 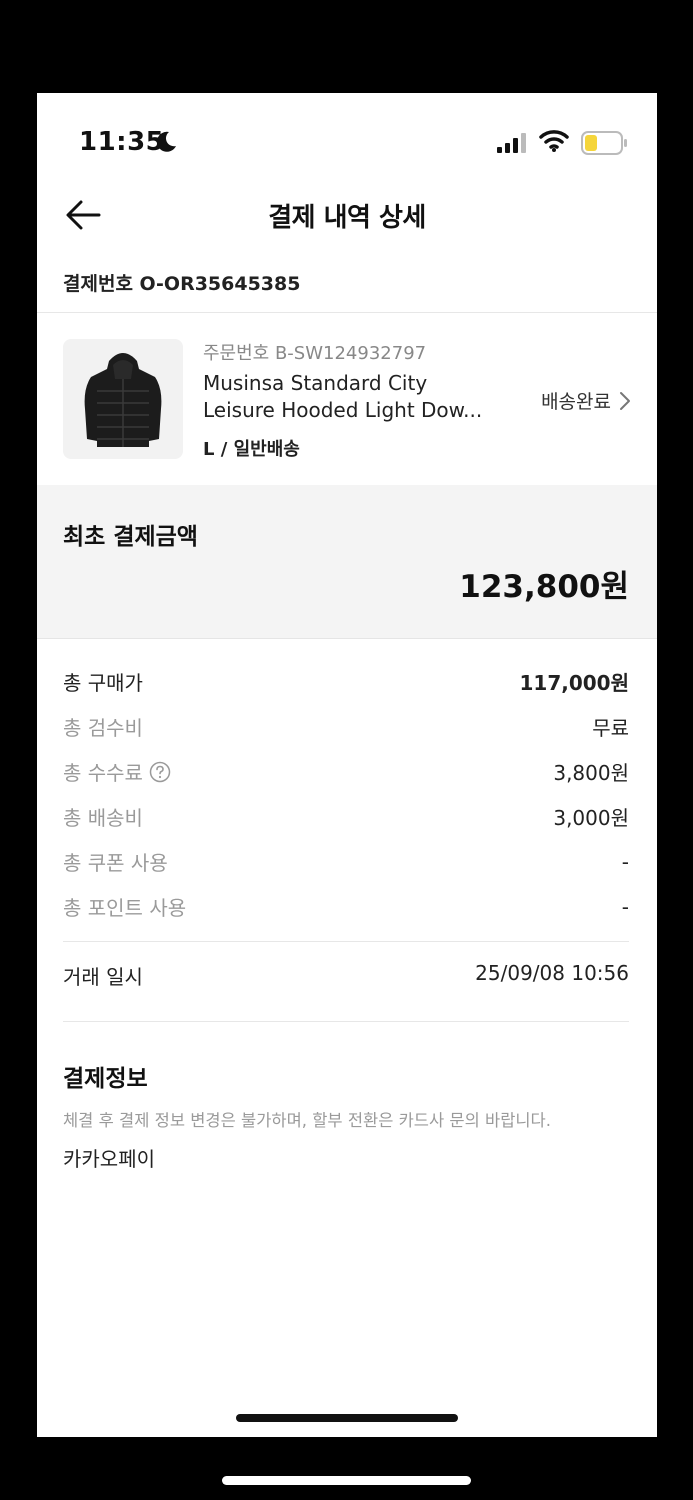 I want to click on chevron-right-icon, so click(x=625, y=400).